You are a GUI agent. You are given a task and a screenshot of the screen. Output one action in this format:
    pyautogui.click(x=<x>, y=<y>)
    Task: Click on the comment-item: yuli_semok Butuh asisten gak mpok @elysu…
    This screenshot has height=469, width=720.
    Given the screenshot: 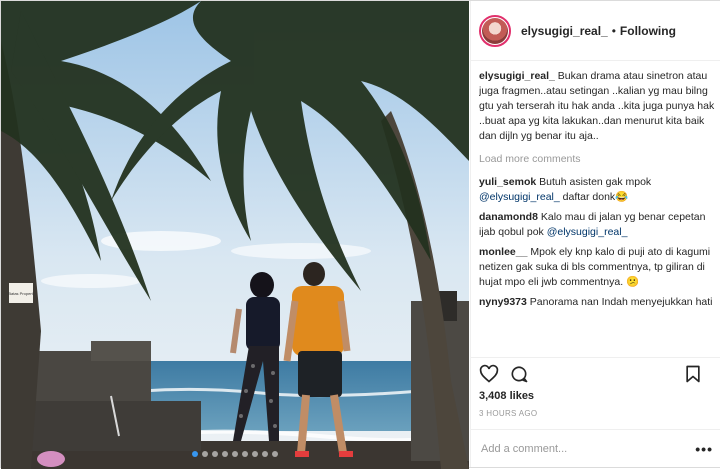 What is the action you would take?
    pyautogui.click(x=597, y=190)
    